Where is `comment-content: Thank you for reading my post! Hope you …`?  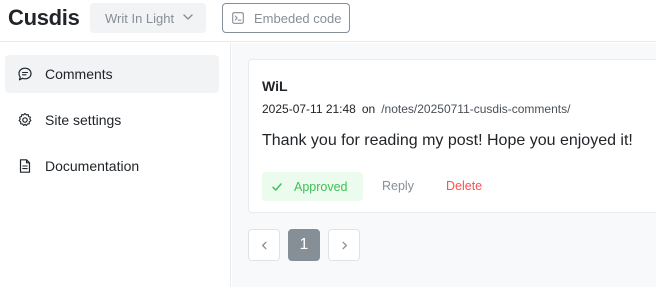 comment-content: Thank you for reading my post! Hope you … is located at coordinates (447, 140).